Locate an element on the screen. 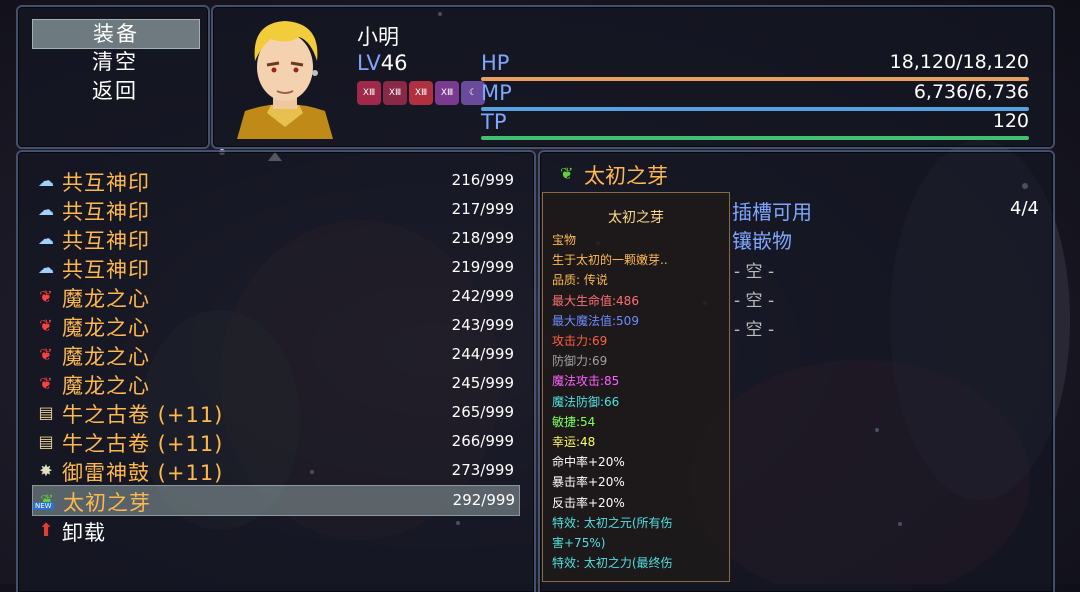  item-count: 217/999 is located at coordinates (482, 209).